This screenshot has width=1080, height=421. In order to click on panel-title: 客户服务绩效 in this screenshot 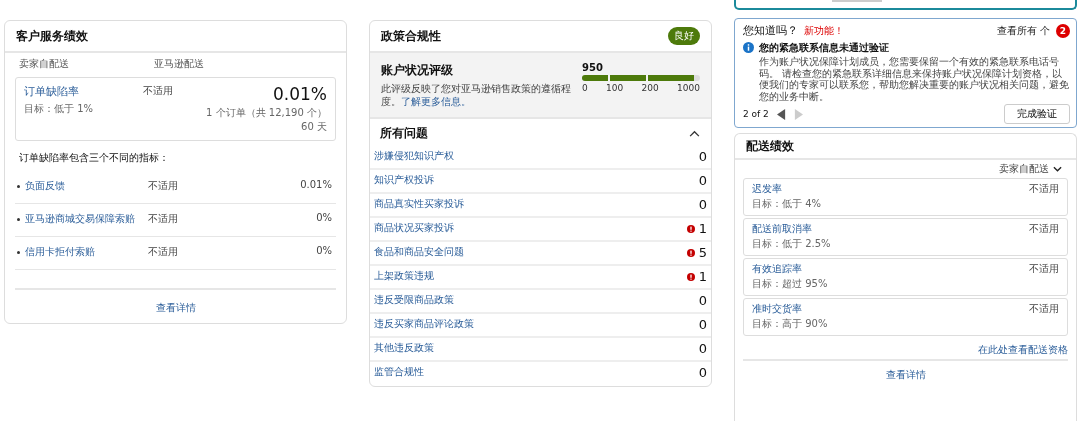, I will do `click(52, 36)`.